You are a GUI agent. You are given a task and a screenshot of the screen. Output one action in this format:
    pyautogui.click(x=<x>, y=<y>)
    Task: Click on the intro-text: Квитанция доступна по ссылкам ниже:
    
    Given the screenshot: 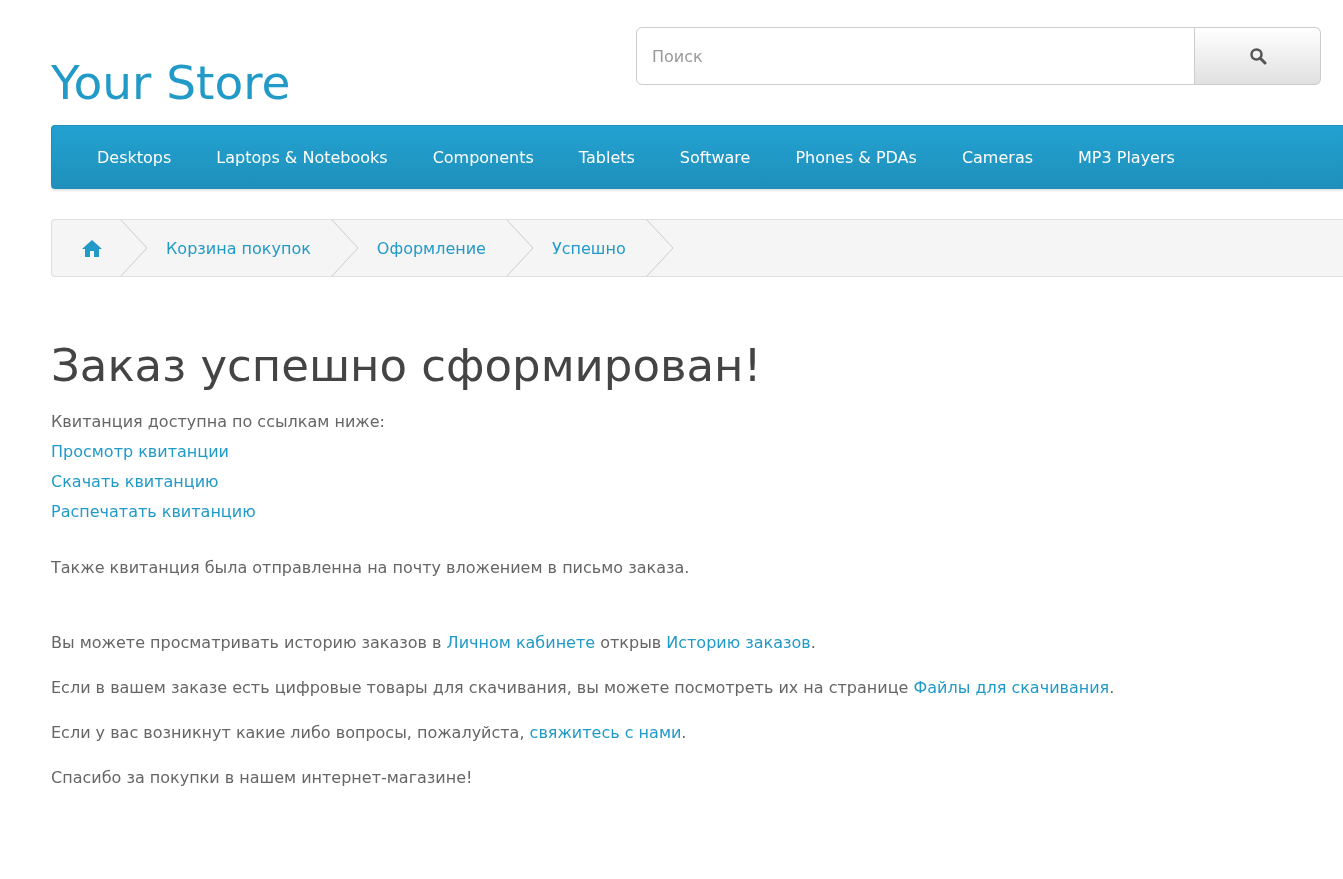 What is the action you would take?
    pyautogui.click(x=218, y=421)
    